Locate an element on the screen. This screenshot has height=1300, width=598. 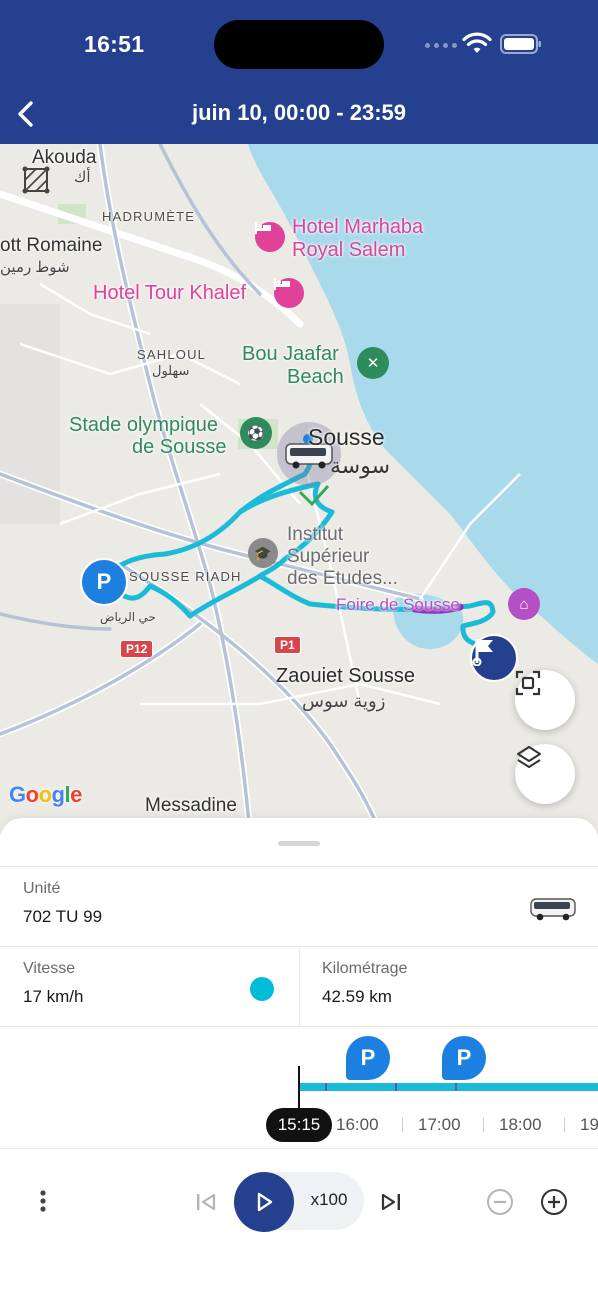
label-sousse-riadh: SOUSSE RIADH is located at coordinates (185, 576).